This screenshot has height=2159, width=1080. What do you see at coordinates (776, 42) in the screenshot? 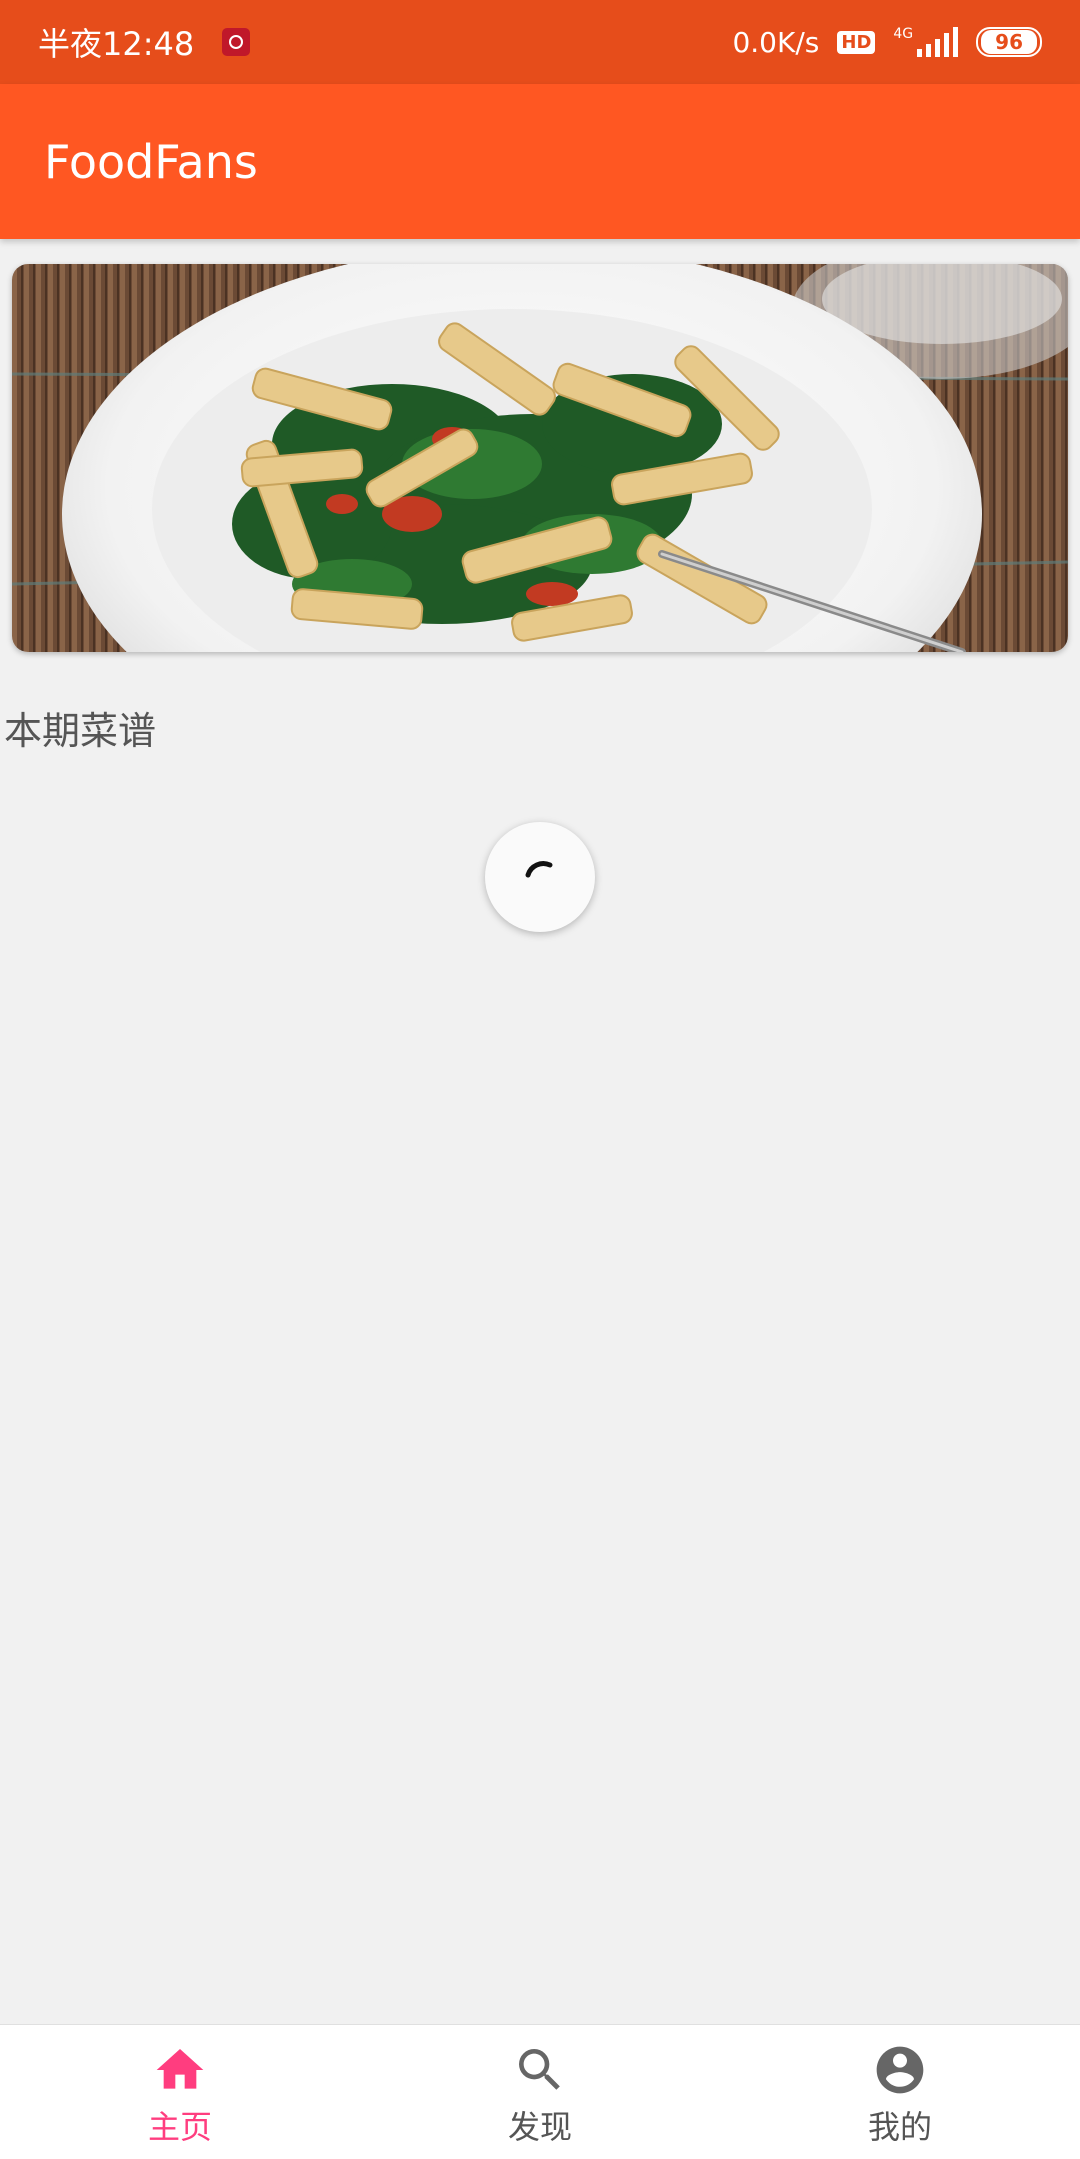
I see `network-speed: 0.0K/s` at bounding box center [776, 42].